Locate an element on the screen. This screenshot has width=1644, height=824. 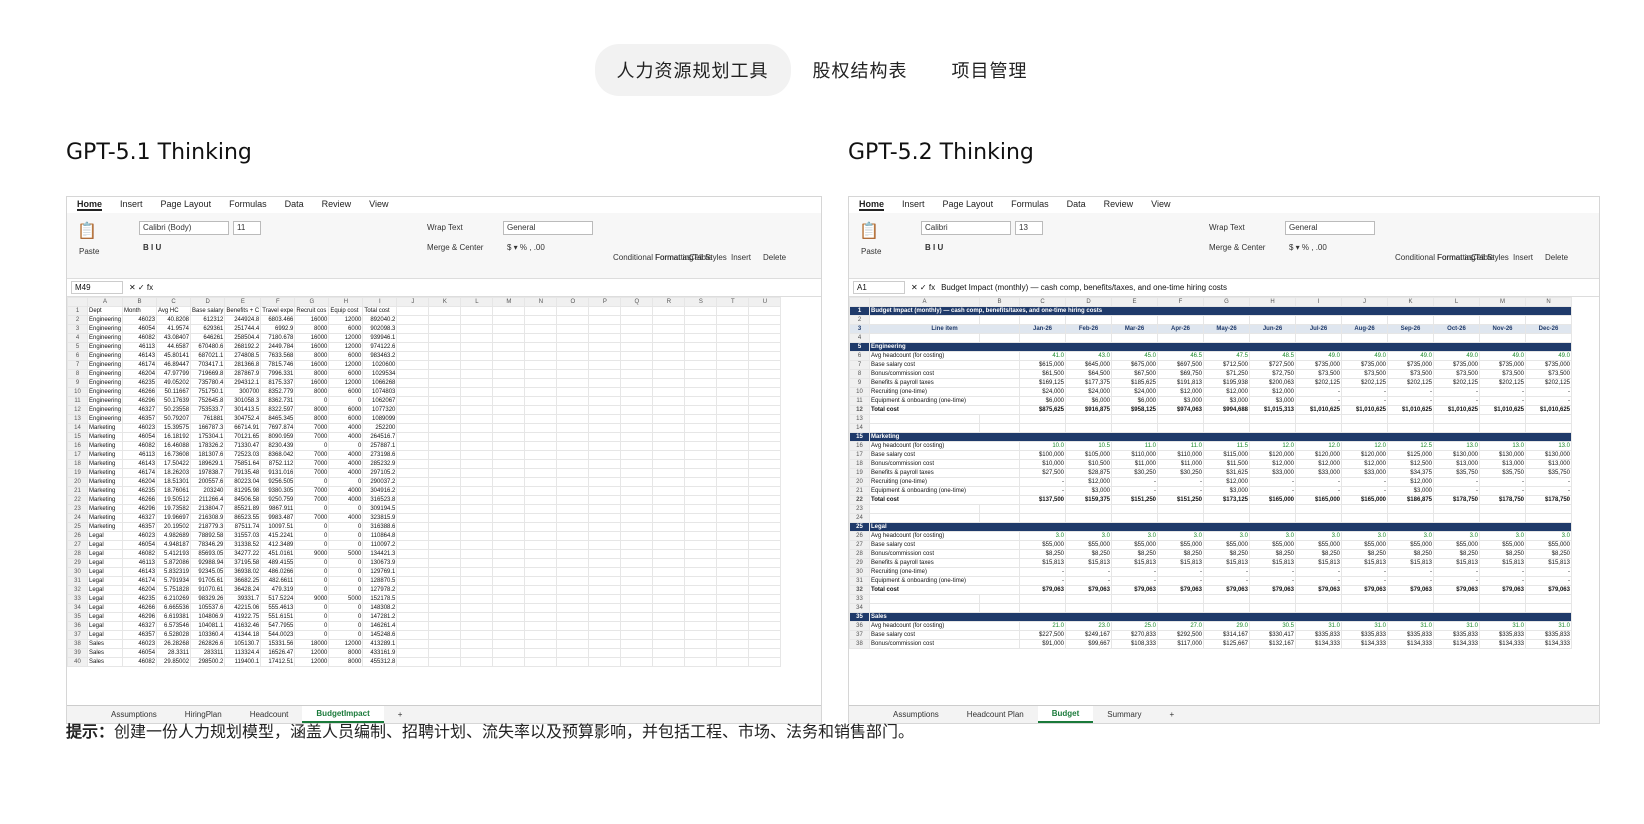
cell: 31557.03 is located at coordinates (243, 536).